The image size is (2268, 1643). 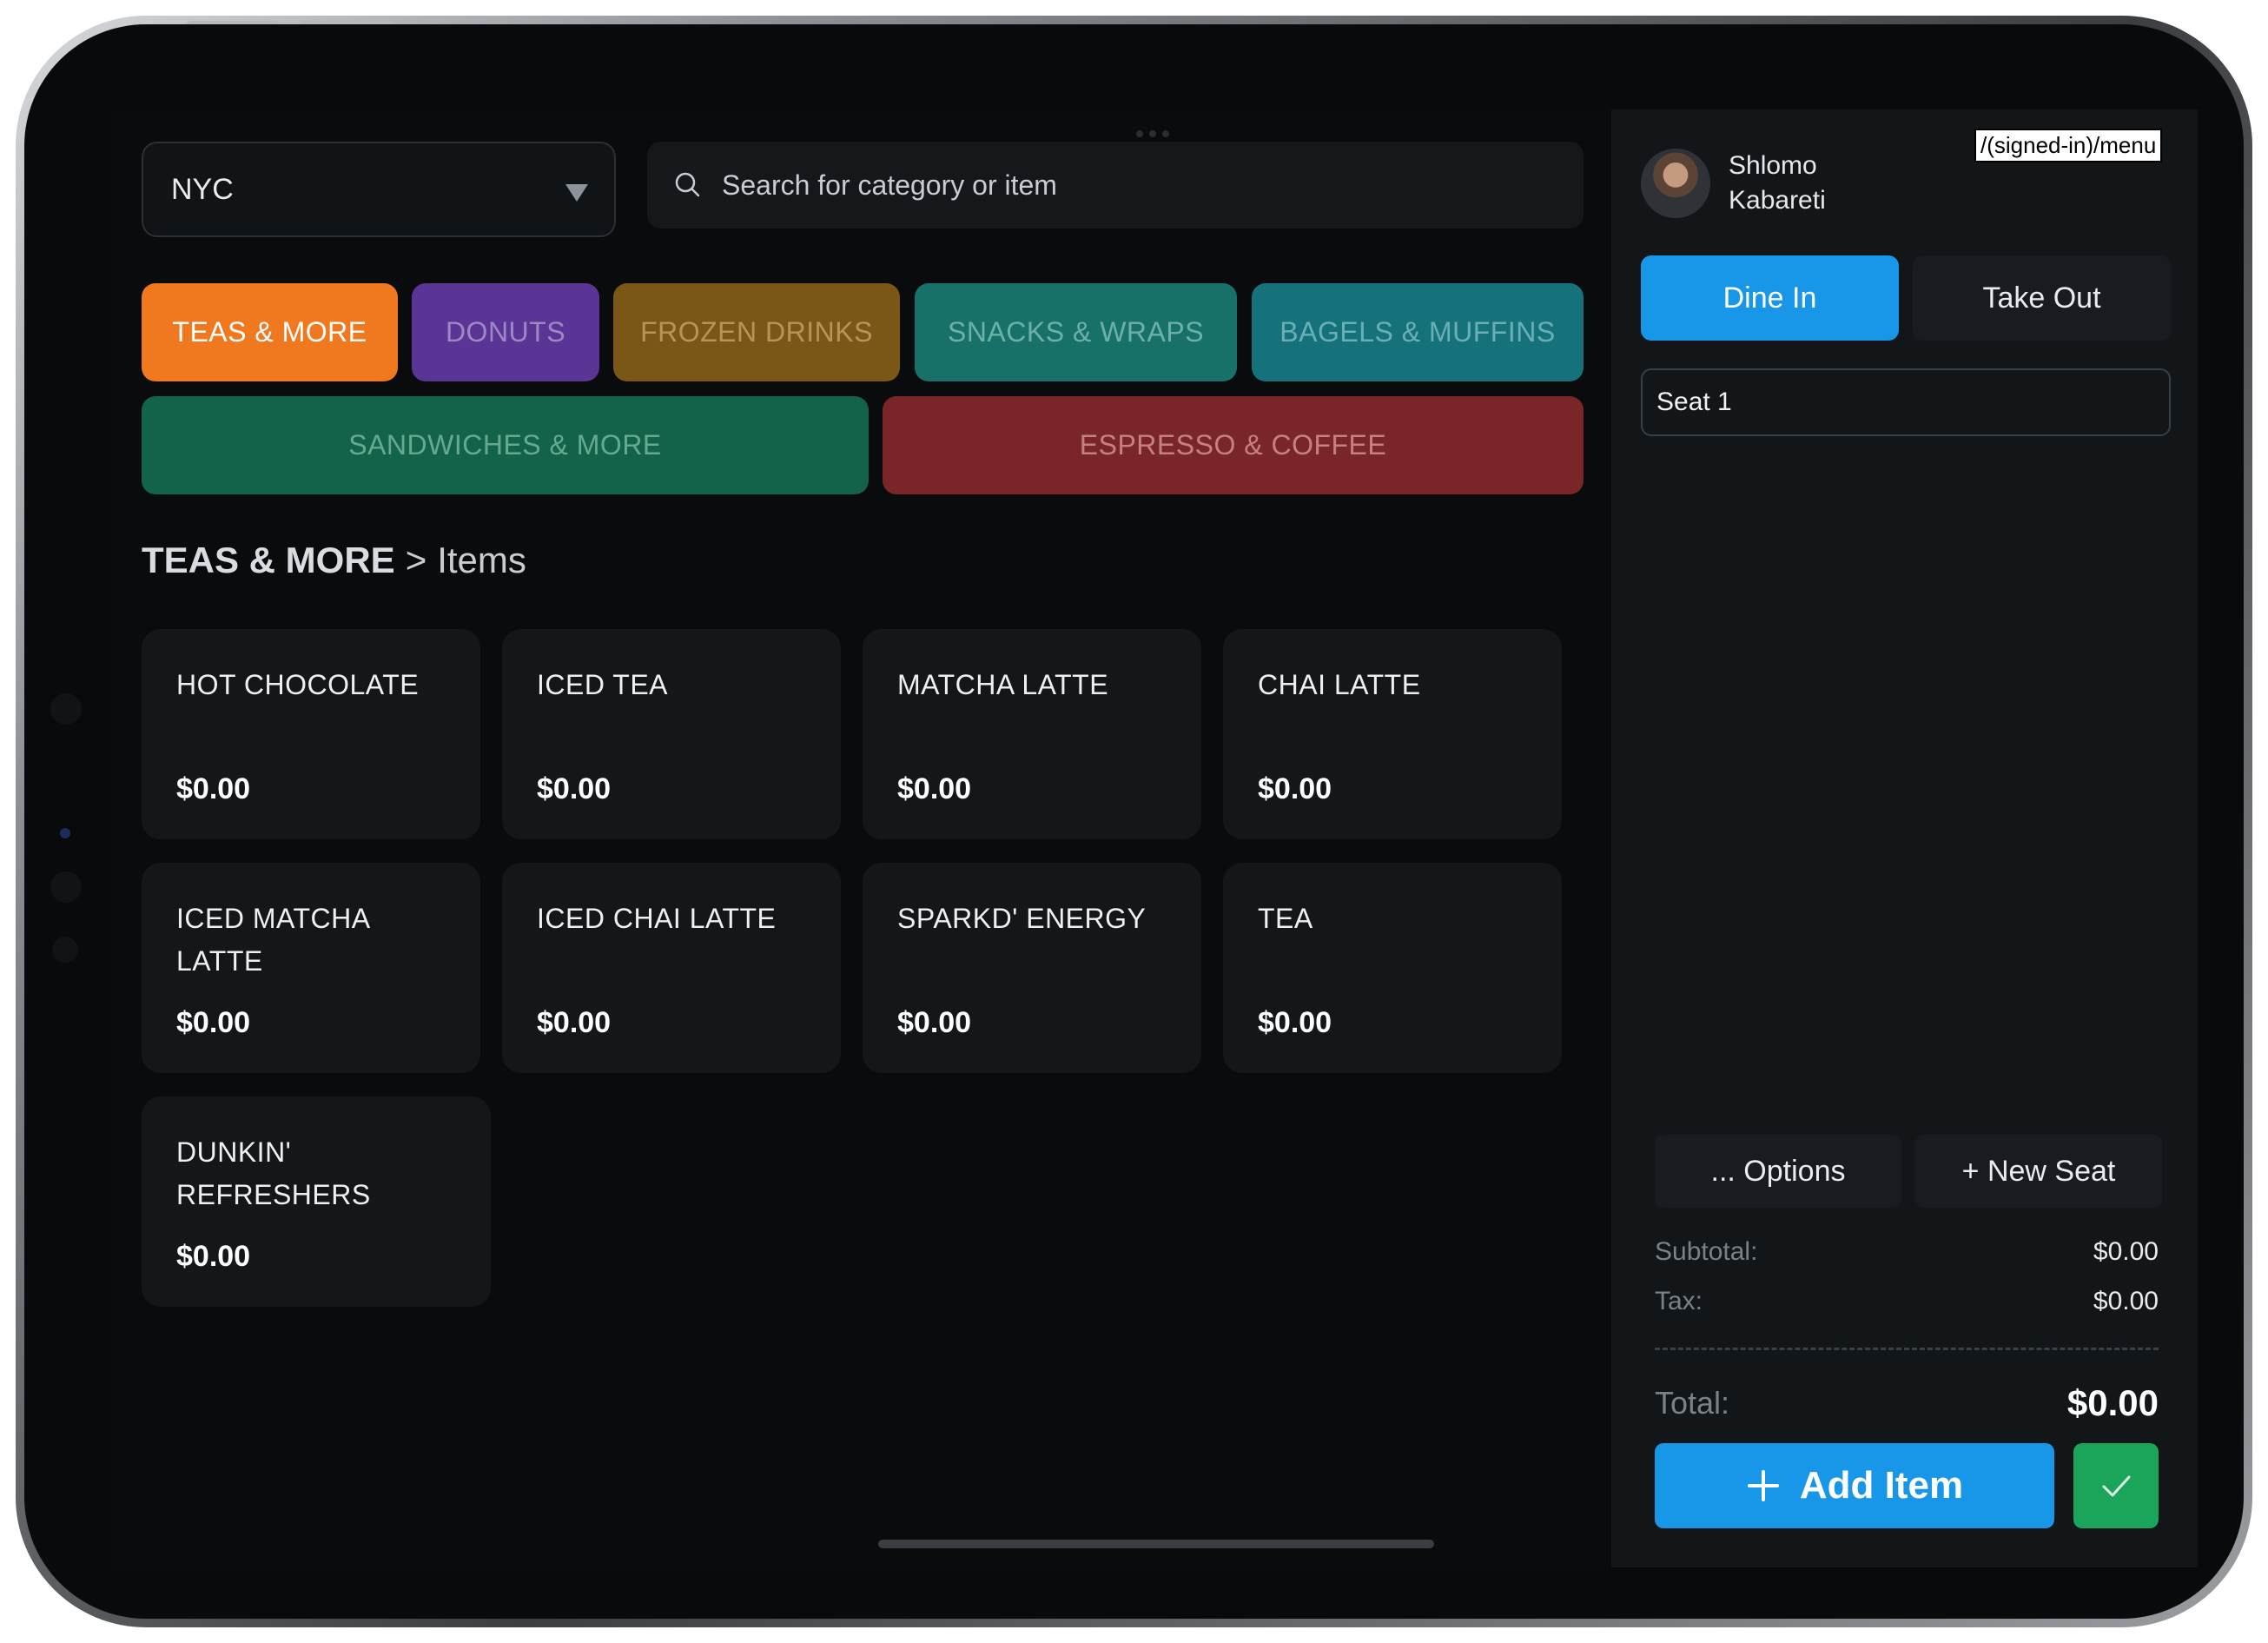 What do you see at coordinates (1777, 200) in the screenshot?
I see `user-last-name: Kabareti` at bounding box center [1777, 200].